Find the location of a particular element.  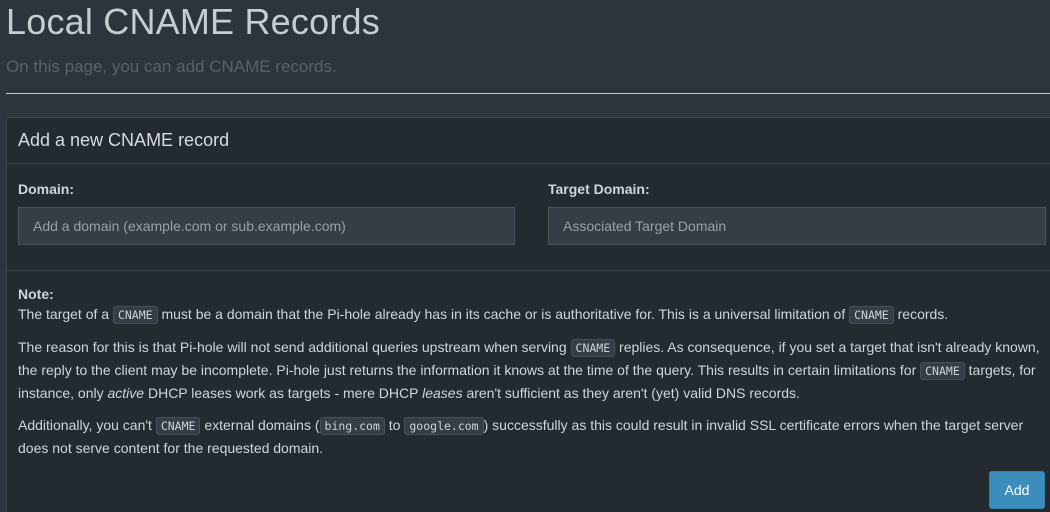

emphasis-leases: leases is located at coordinates (442, 393).